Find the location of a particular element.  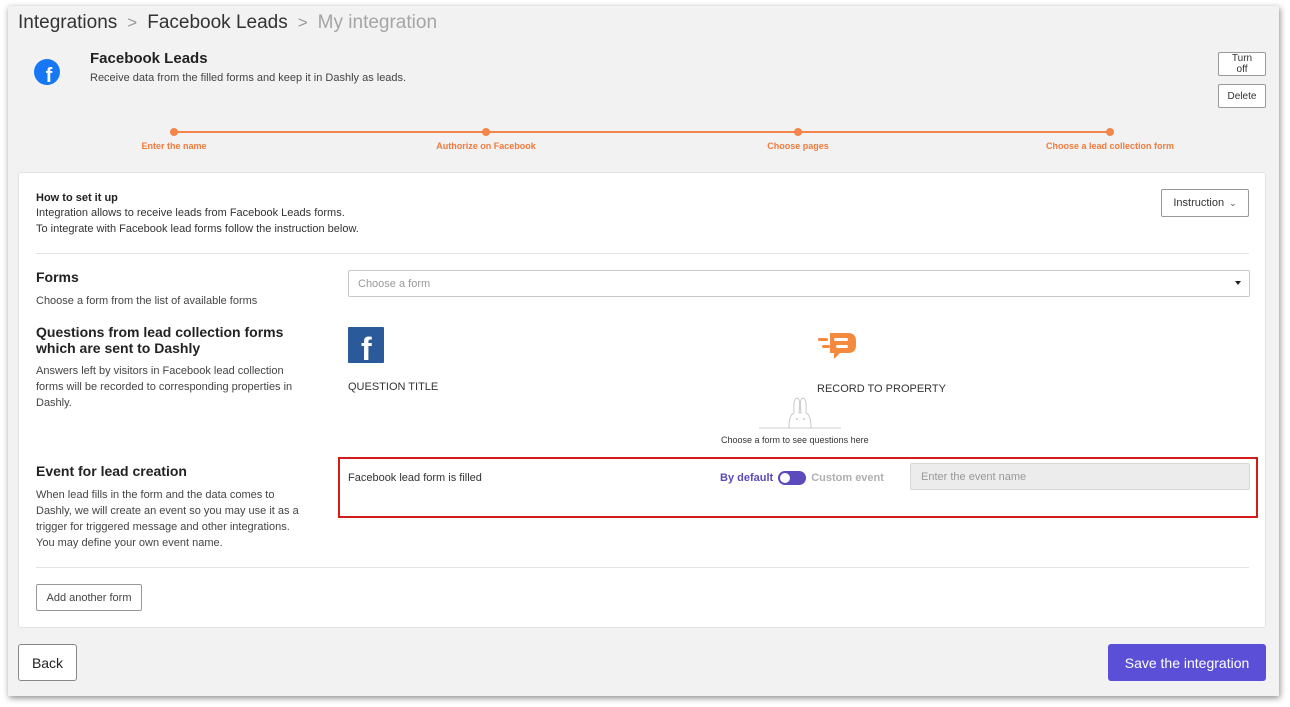

option-custom-event: Custom event is located at coordinates (847, 478).